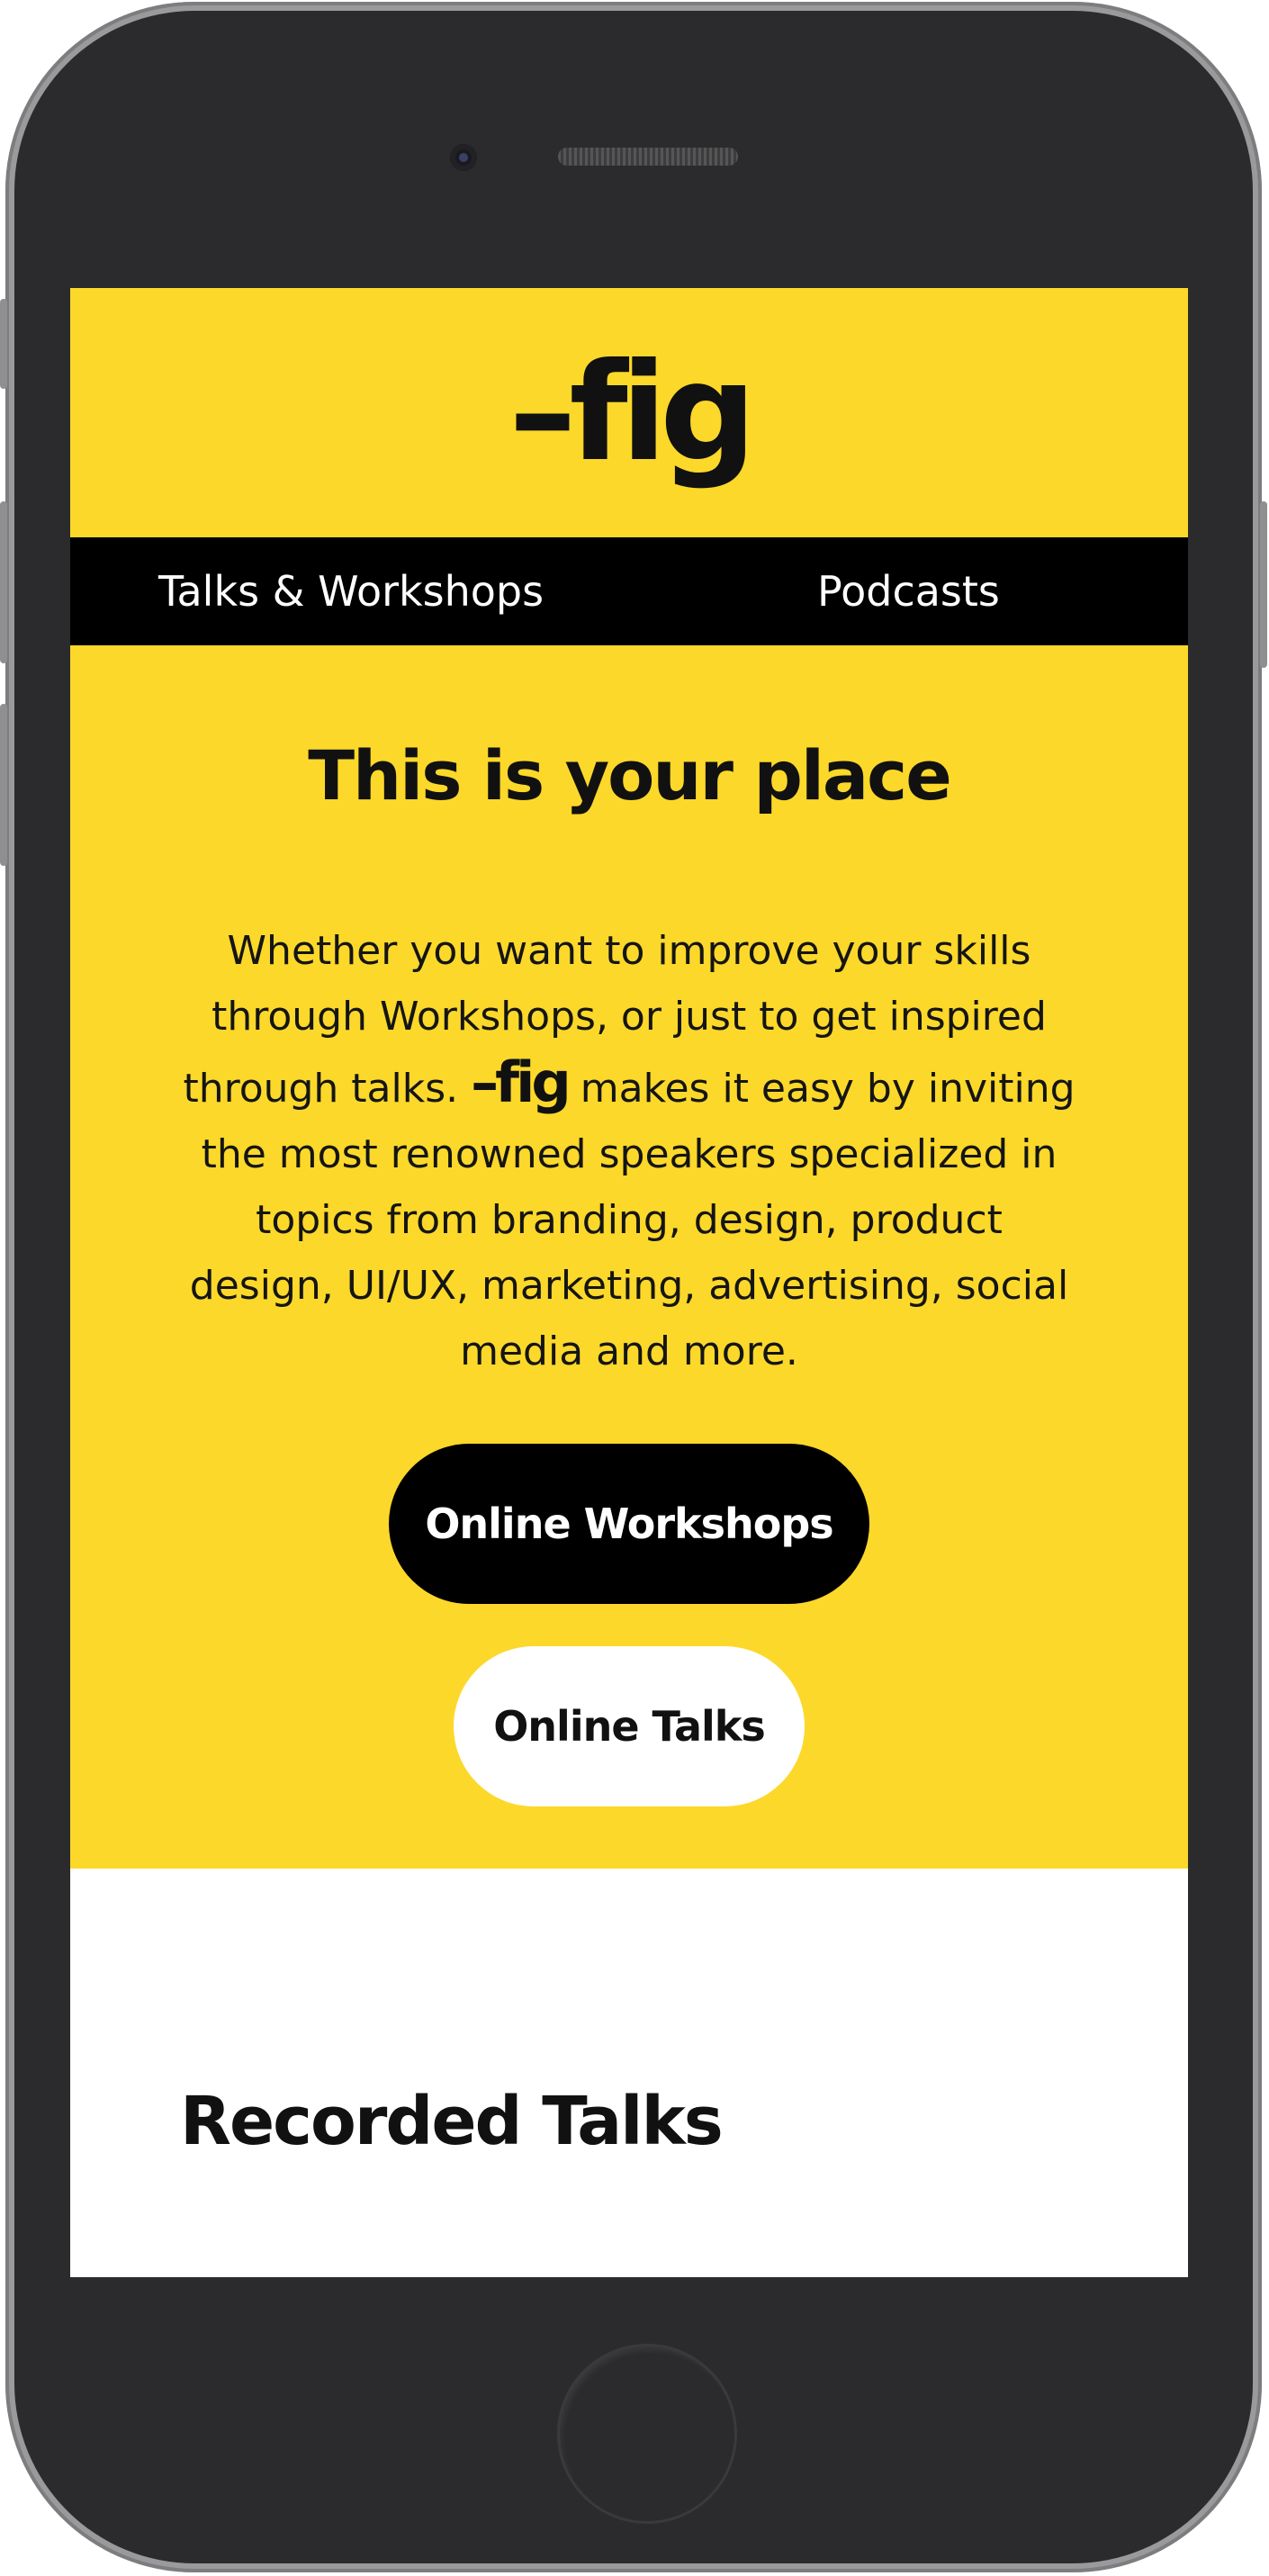  I want to click on silent-switch, so click(4, 344).